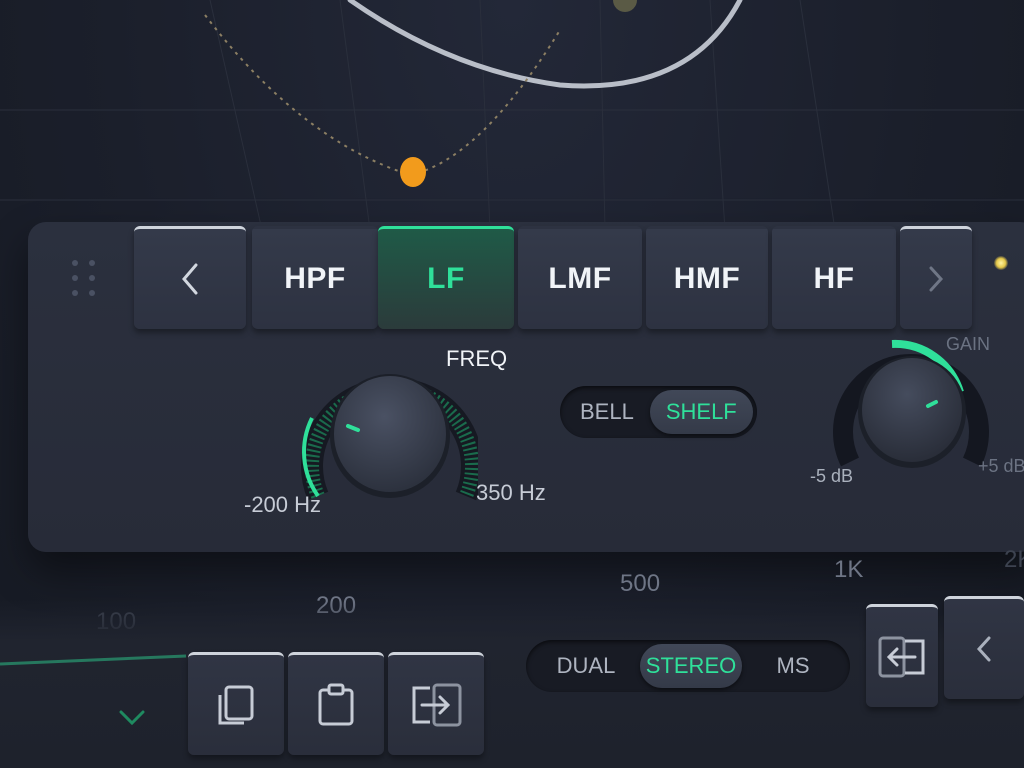 The height and width of the screenshot is (768, 1024). I want to click on tab-hmf: HMF, so click(707, 277).